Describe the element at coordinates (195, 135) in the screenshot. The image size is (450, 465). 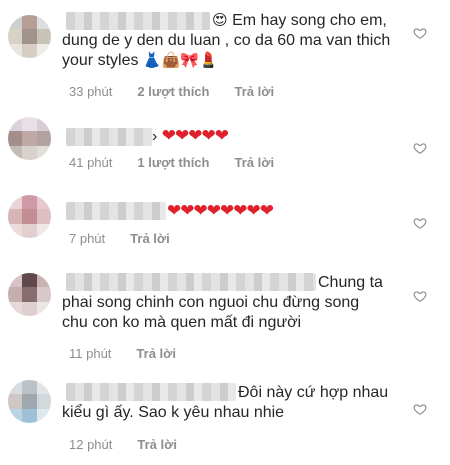
I see `red-hearts-emojis: ❤❤❤❤❤` at that location.